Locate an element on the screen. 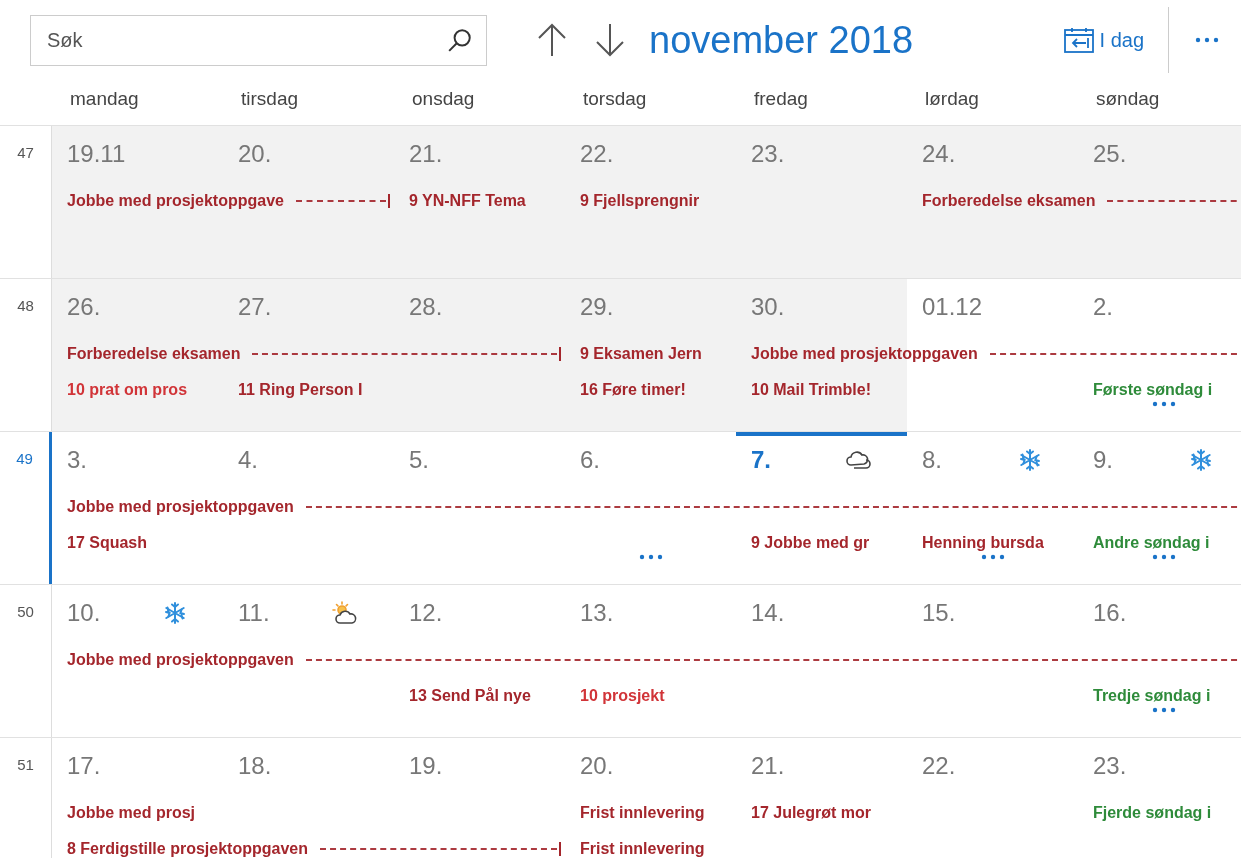 This screenshot has width=1241, height=858. event-label: 9 Eksamen Jern is located at coordinates (641, 354).